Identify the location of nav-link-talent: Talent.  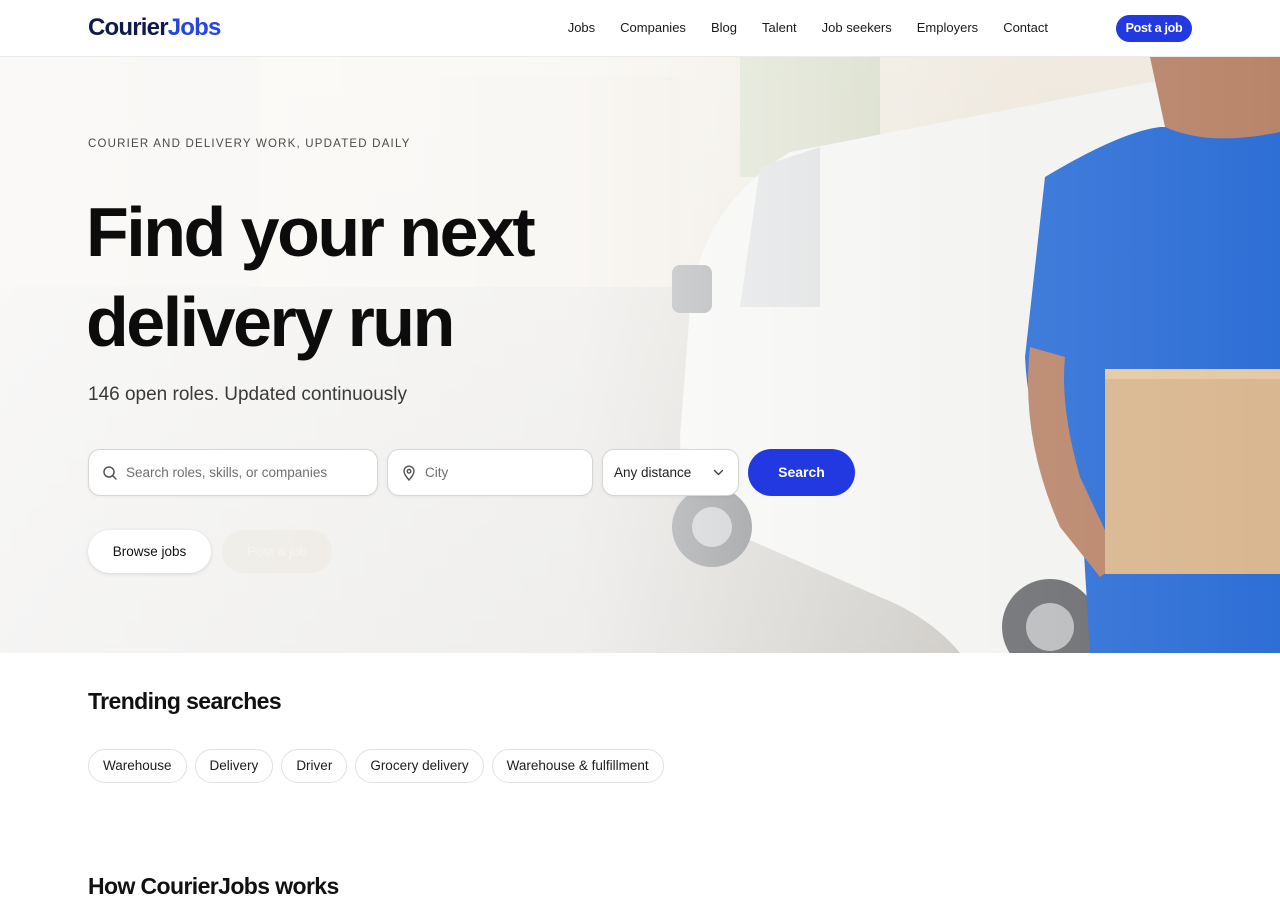
(779, 27).